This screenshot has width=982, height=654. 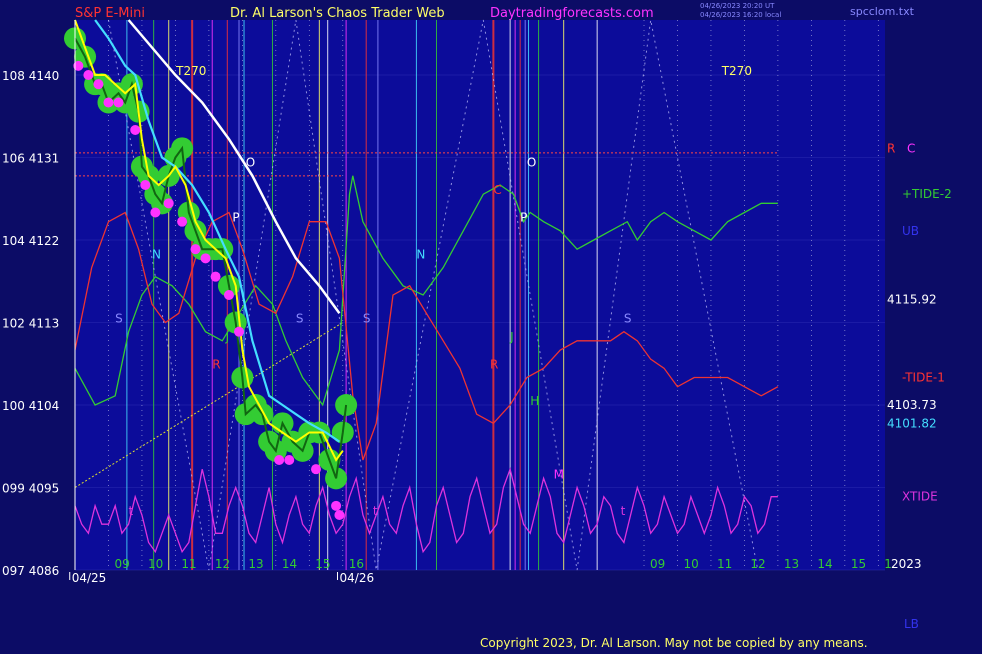 I want to click on right-label: UB, so click(x=910, y=231).